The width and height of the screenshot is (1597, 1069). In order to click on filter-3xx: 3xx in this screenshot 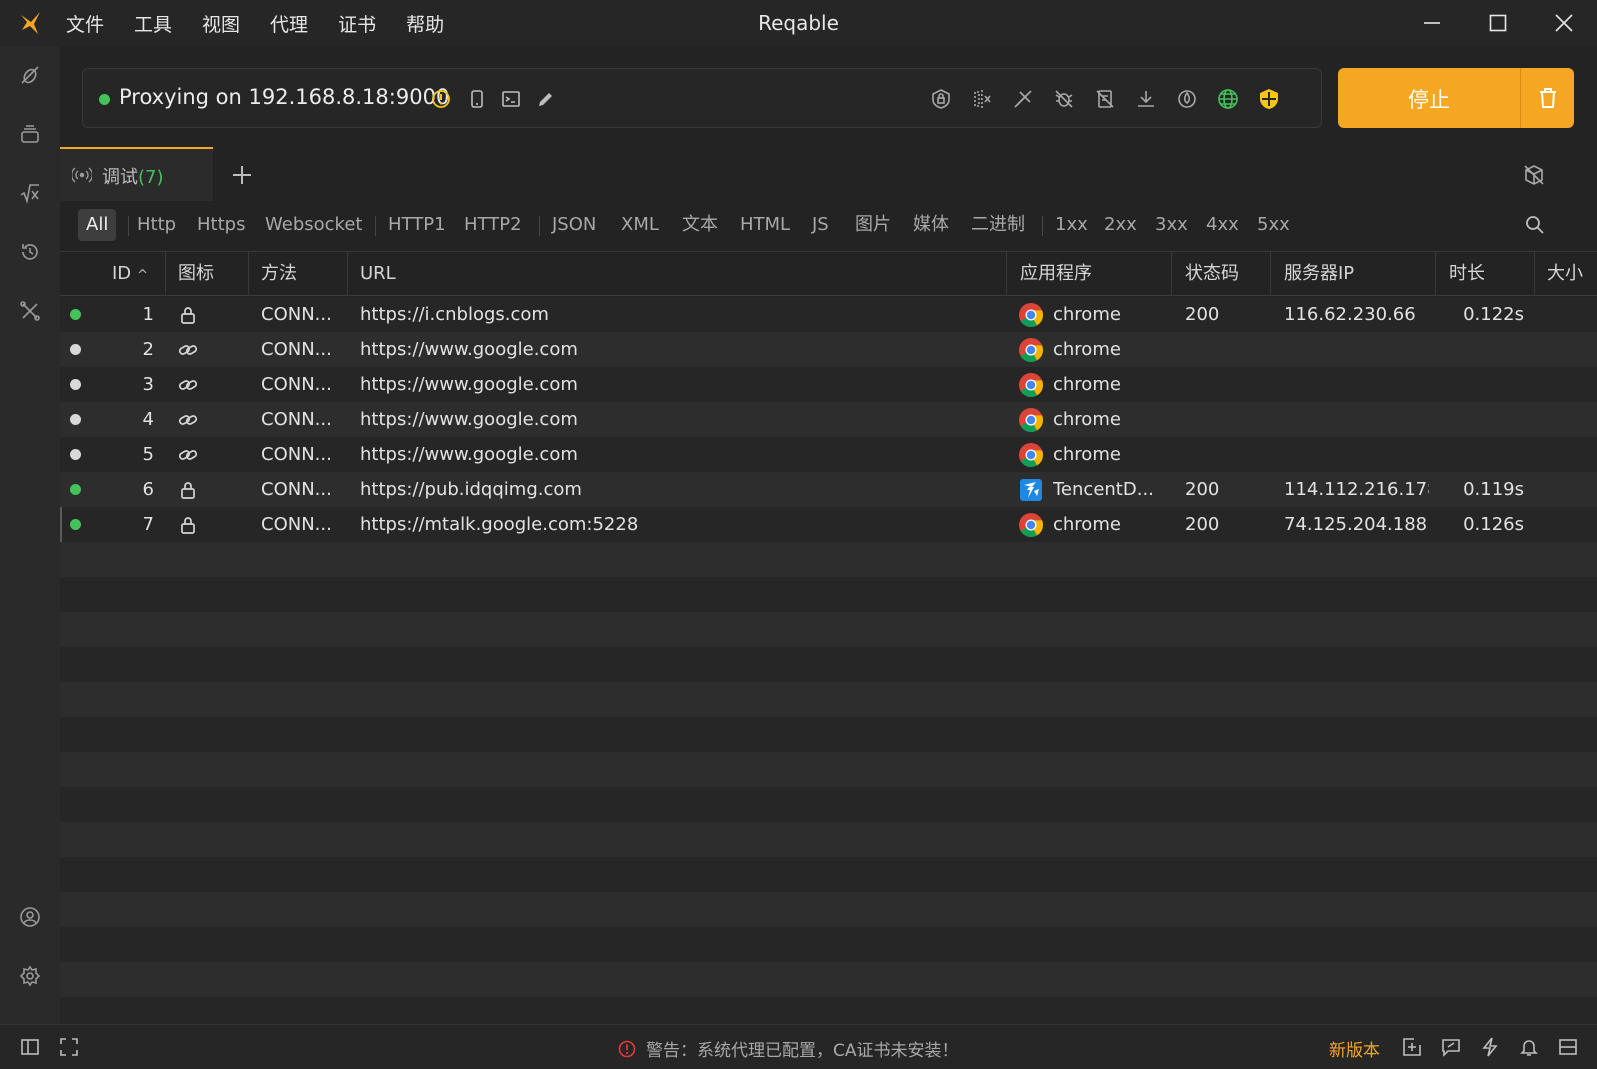, I will do `click(1171, 225)`.